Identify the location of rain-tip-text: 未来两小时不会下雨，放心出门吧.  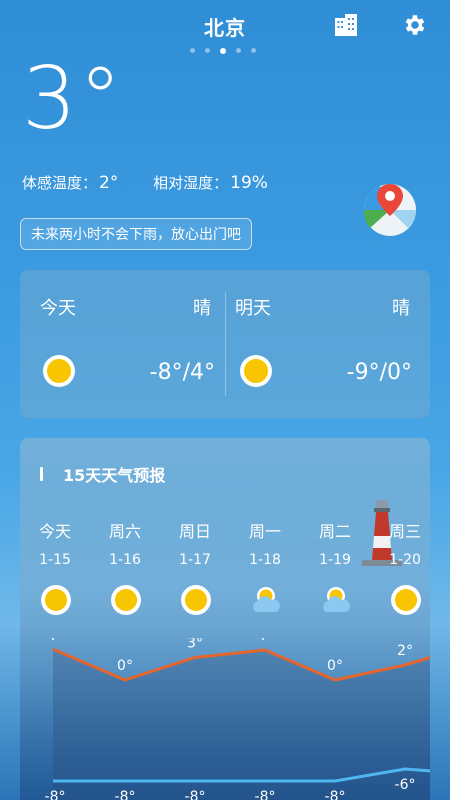
(136, 235).